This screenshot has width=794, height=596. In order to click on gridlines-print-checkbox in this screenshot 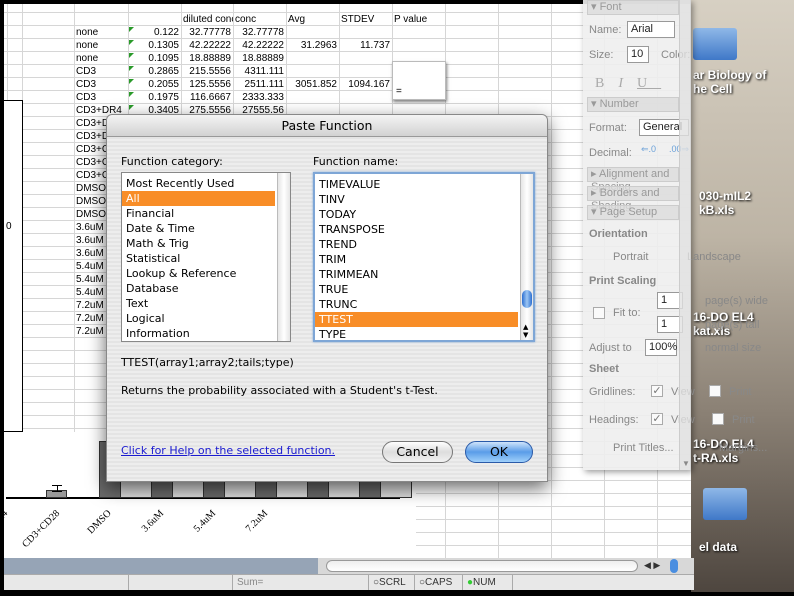, I will do `click(715, 391)`.